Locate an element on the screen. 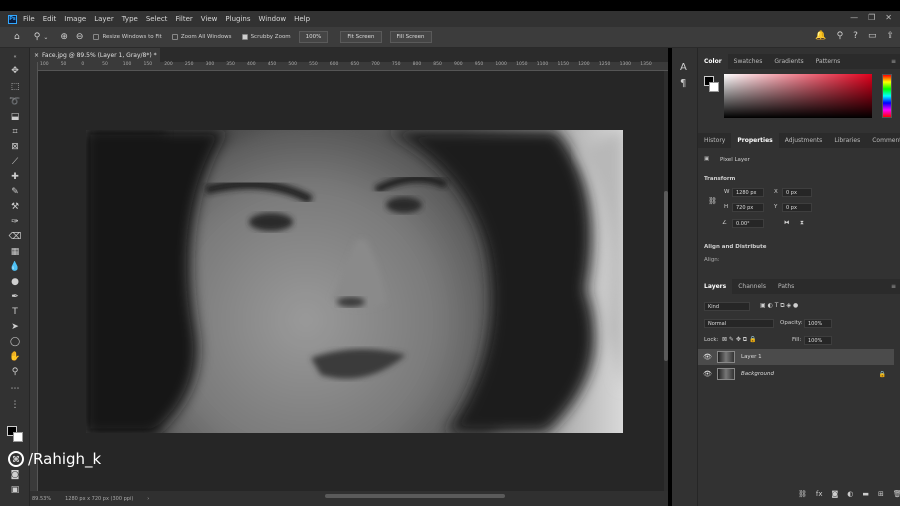 This screenshot has height=506, width=900. layer-row-background: 👁 Background 🔒 is located at coordinates (796, 374).